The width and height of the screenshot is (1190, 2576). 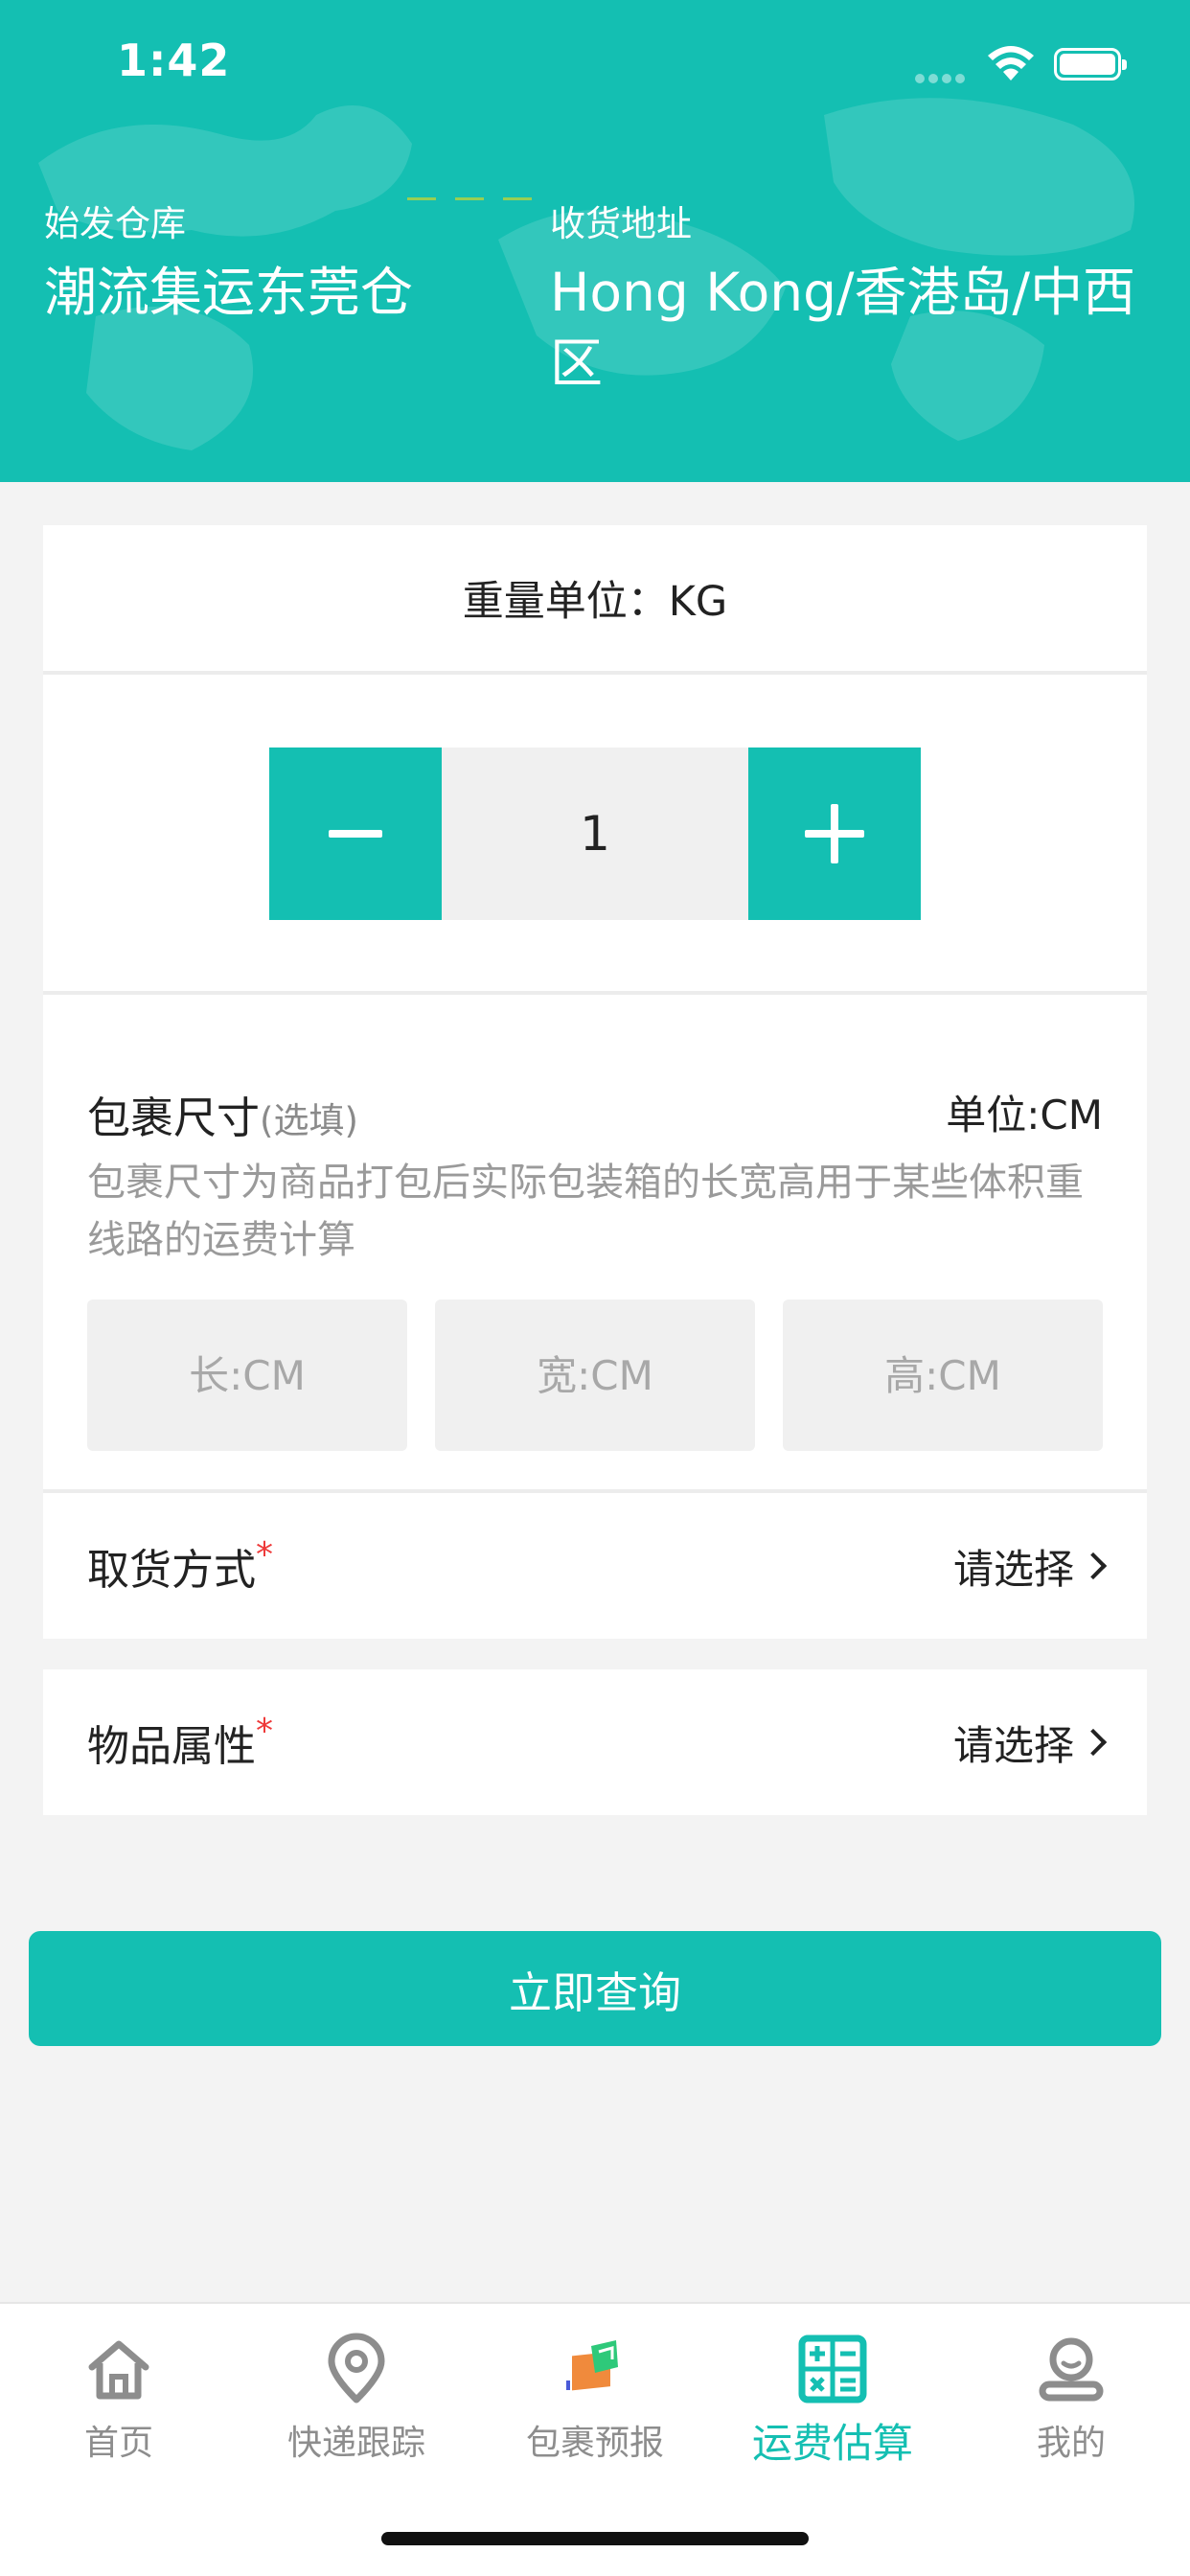 I want to click on tab-profile: 我的, so click(x=1071, y=2402).